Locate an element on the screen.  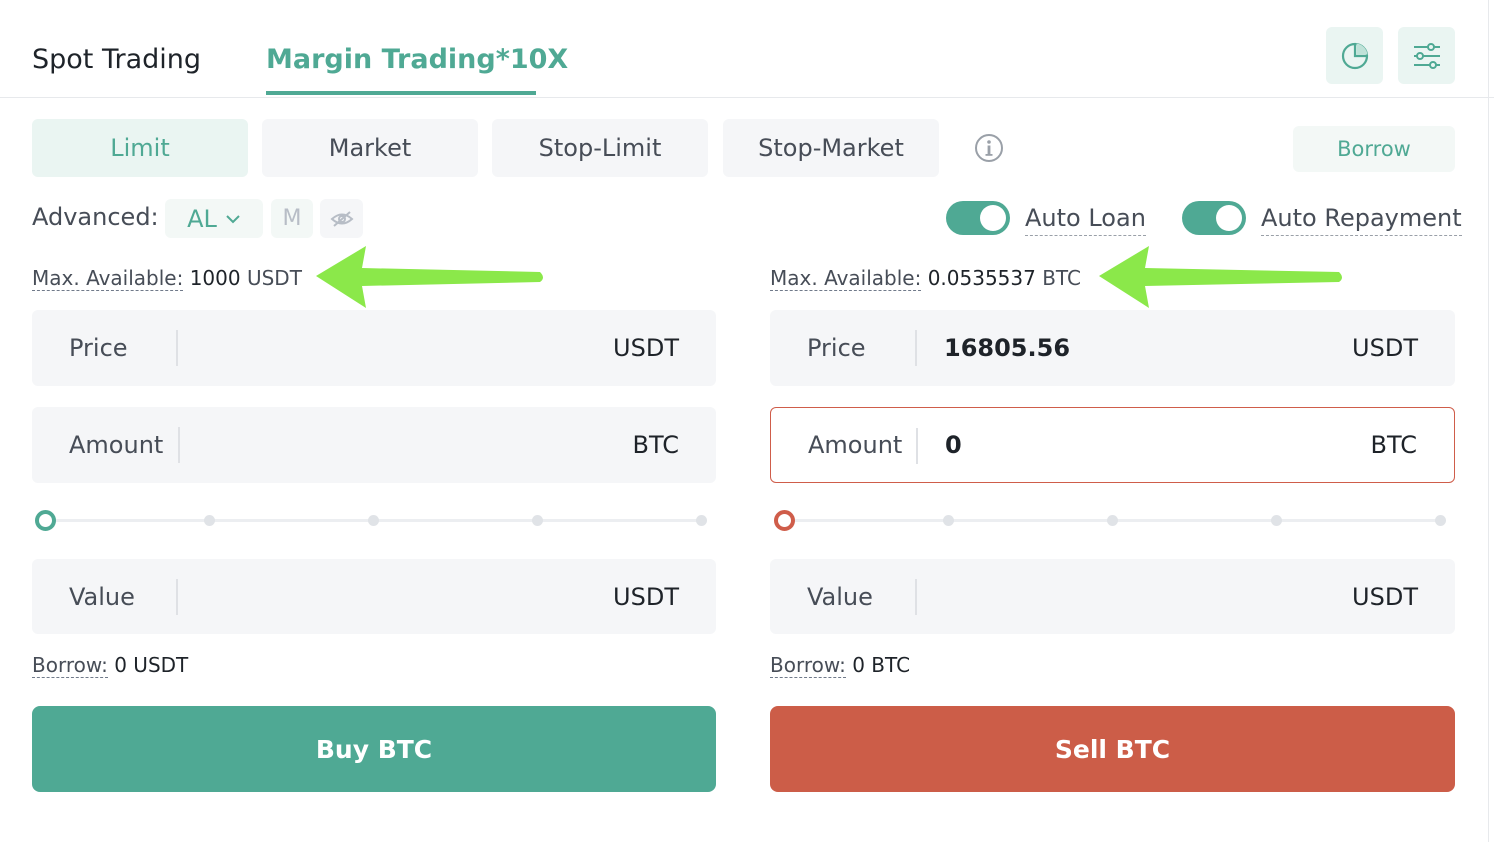
sell-value-unit: USDT is located at coordinates (1385, 596).